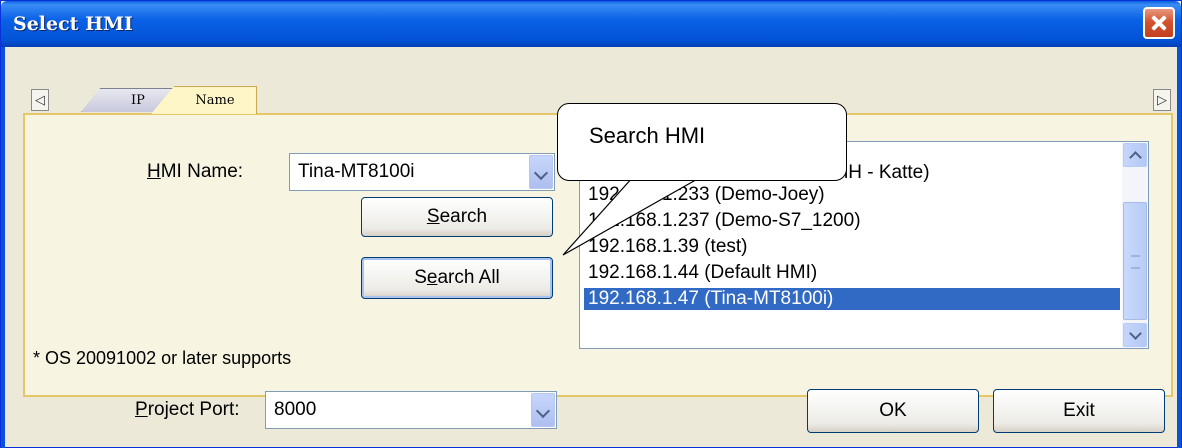 This screenshot has height=448, width=1182. What do you see at coordinates (457, 217) in the screenshot?
I see `search-button: Search` at bounding box center [457, 217].